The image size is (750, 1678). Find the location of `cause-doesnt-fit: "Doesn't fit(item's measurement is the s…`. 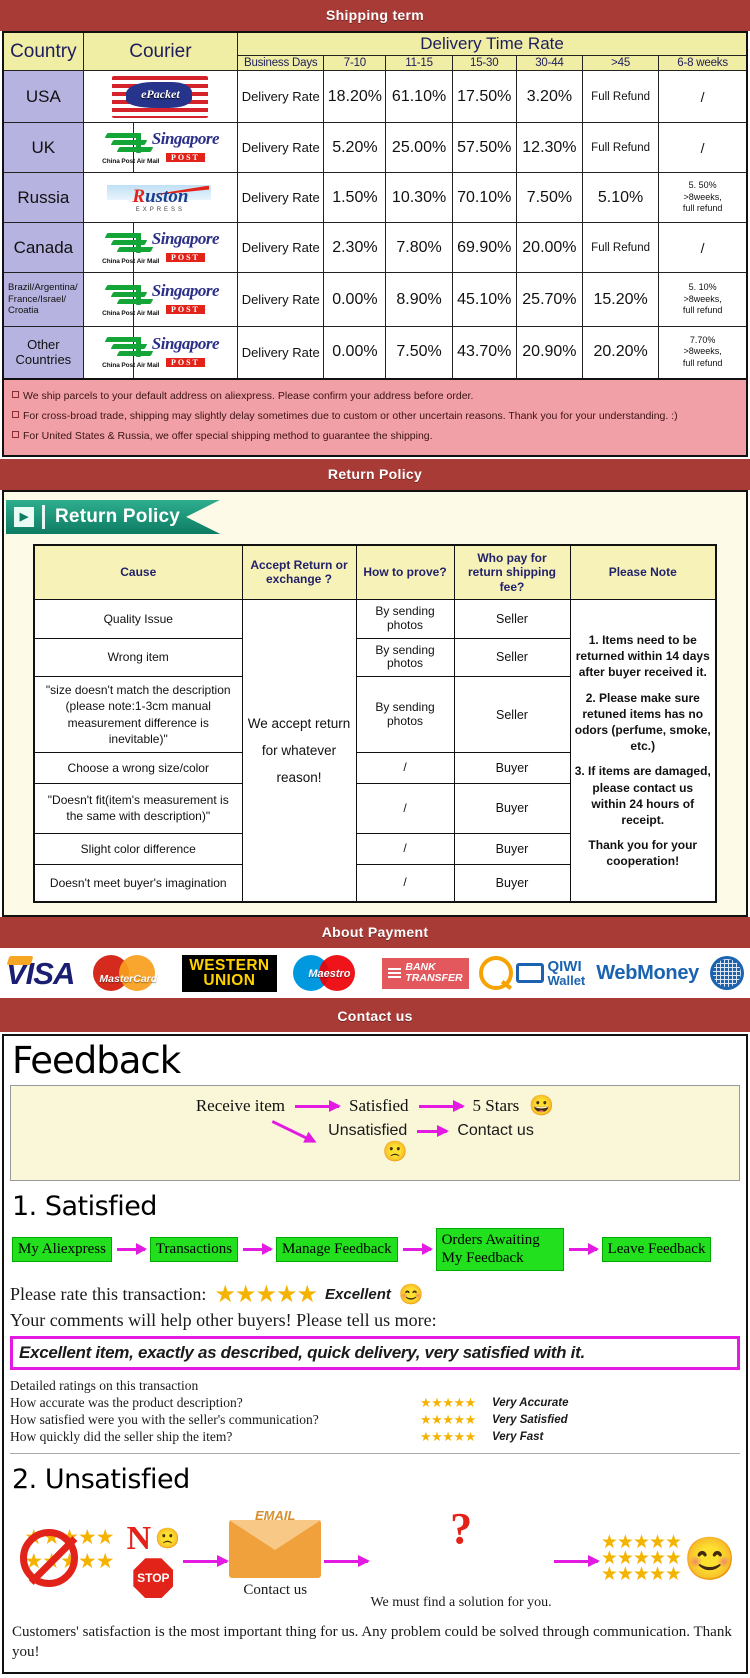

cause-doesnt-fit: "Doesn't fit(item's measurement is the s… is located at coordinates (138, 808).